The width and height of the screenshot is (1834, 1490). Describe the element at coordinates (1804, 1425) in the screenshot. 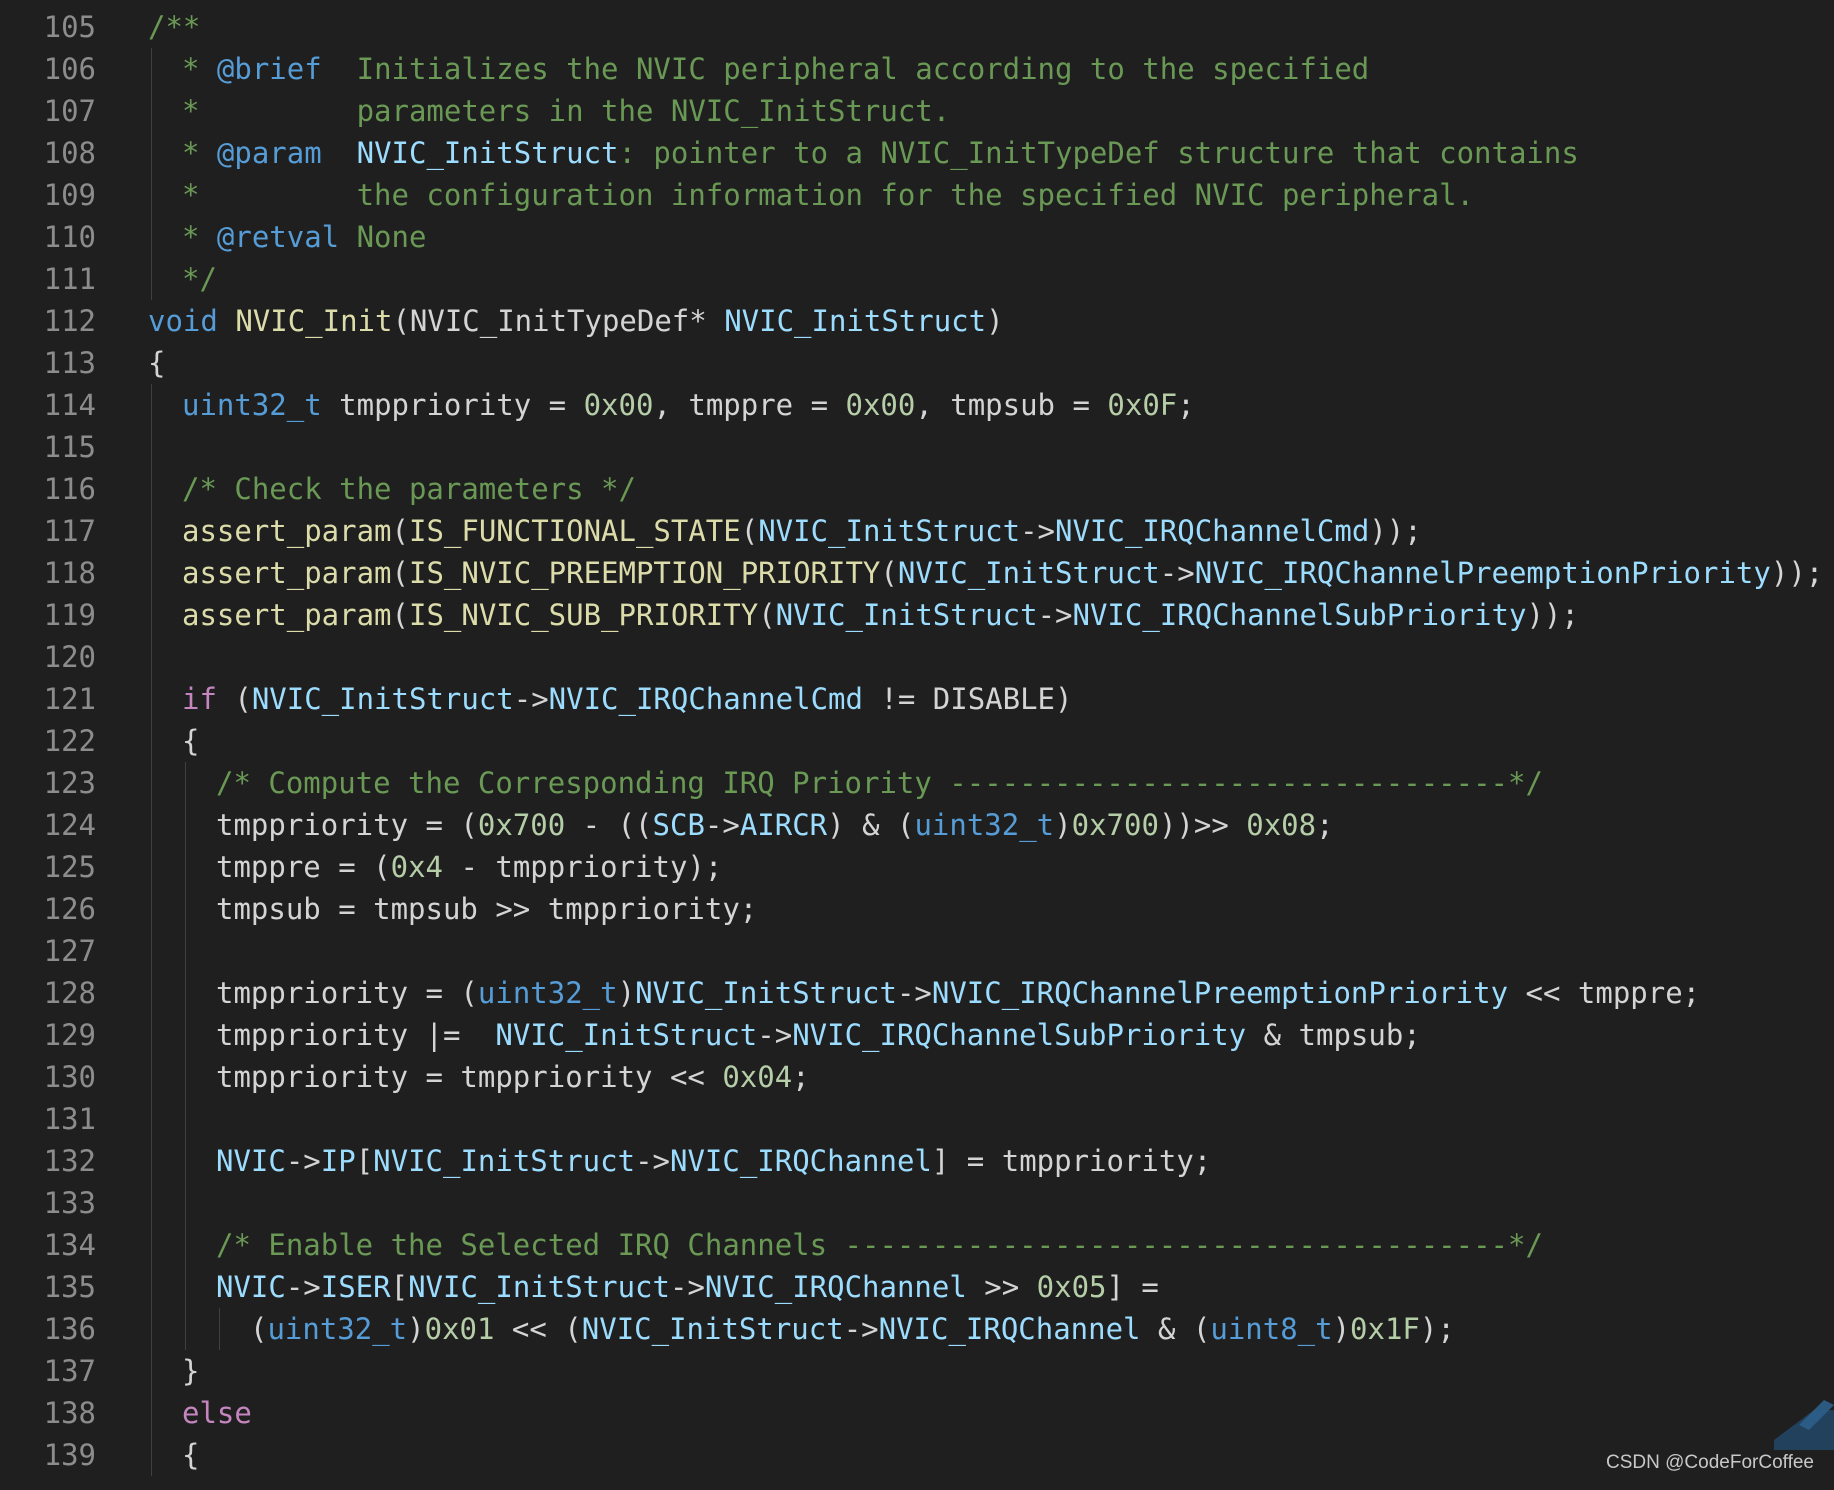

I see `watermark-logo-icon` at that location.